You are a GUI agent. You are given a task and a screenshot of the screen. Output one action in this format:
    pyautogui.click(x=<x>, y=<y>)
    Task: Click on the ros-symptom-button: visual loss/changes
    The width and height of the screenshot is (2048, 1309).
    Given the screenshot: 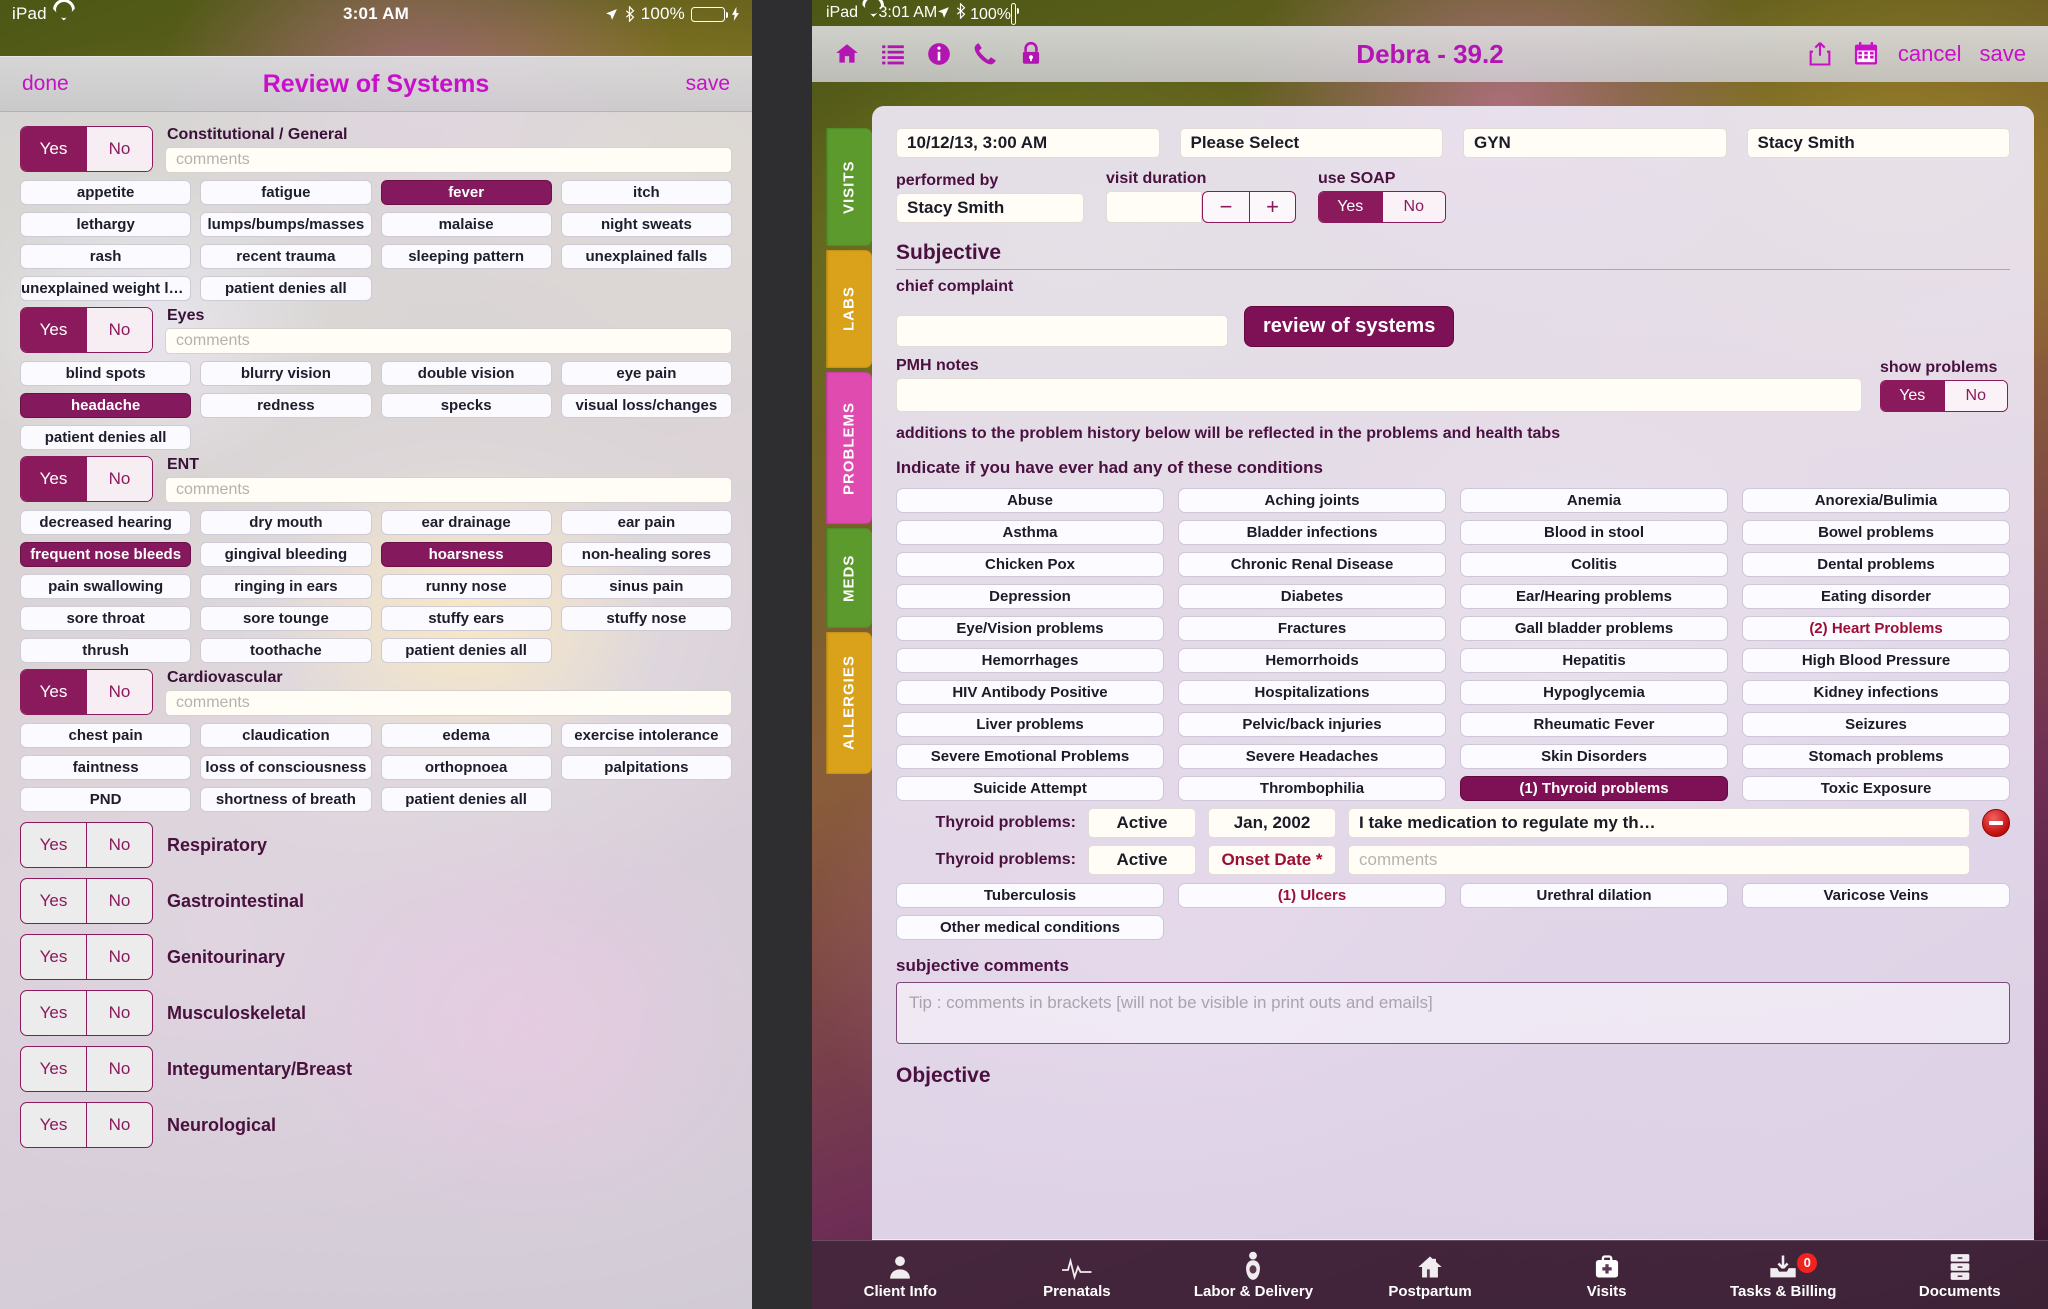 What is the action you would take?
    pyautogui.click(x=646, y=405)
    